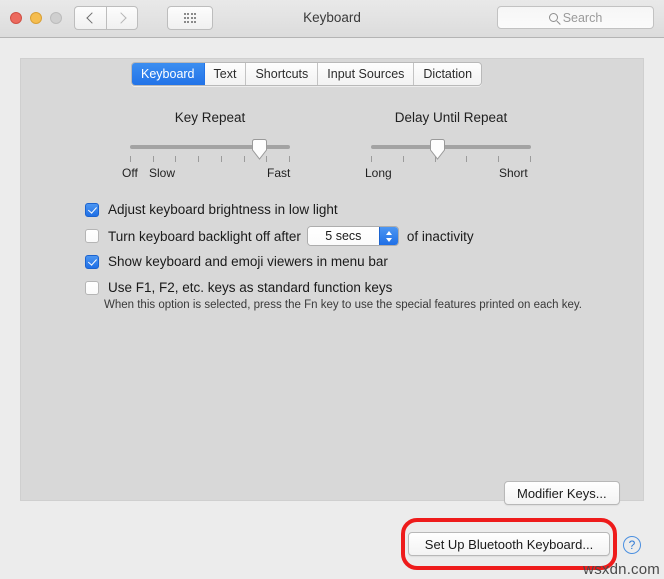 The height and width of the screenshot is (579, 664). I want to click on stepper-up-icon, so click(388, 232).